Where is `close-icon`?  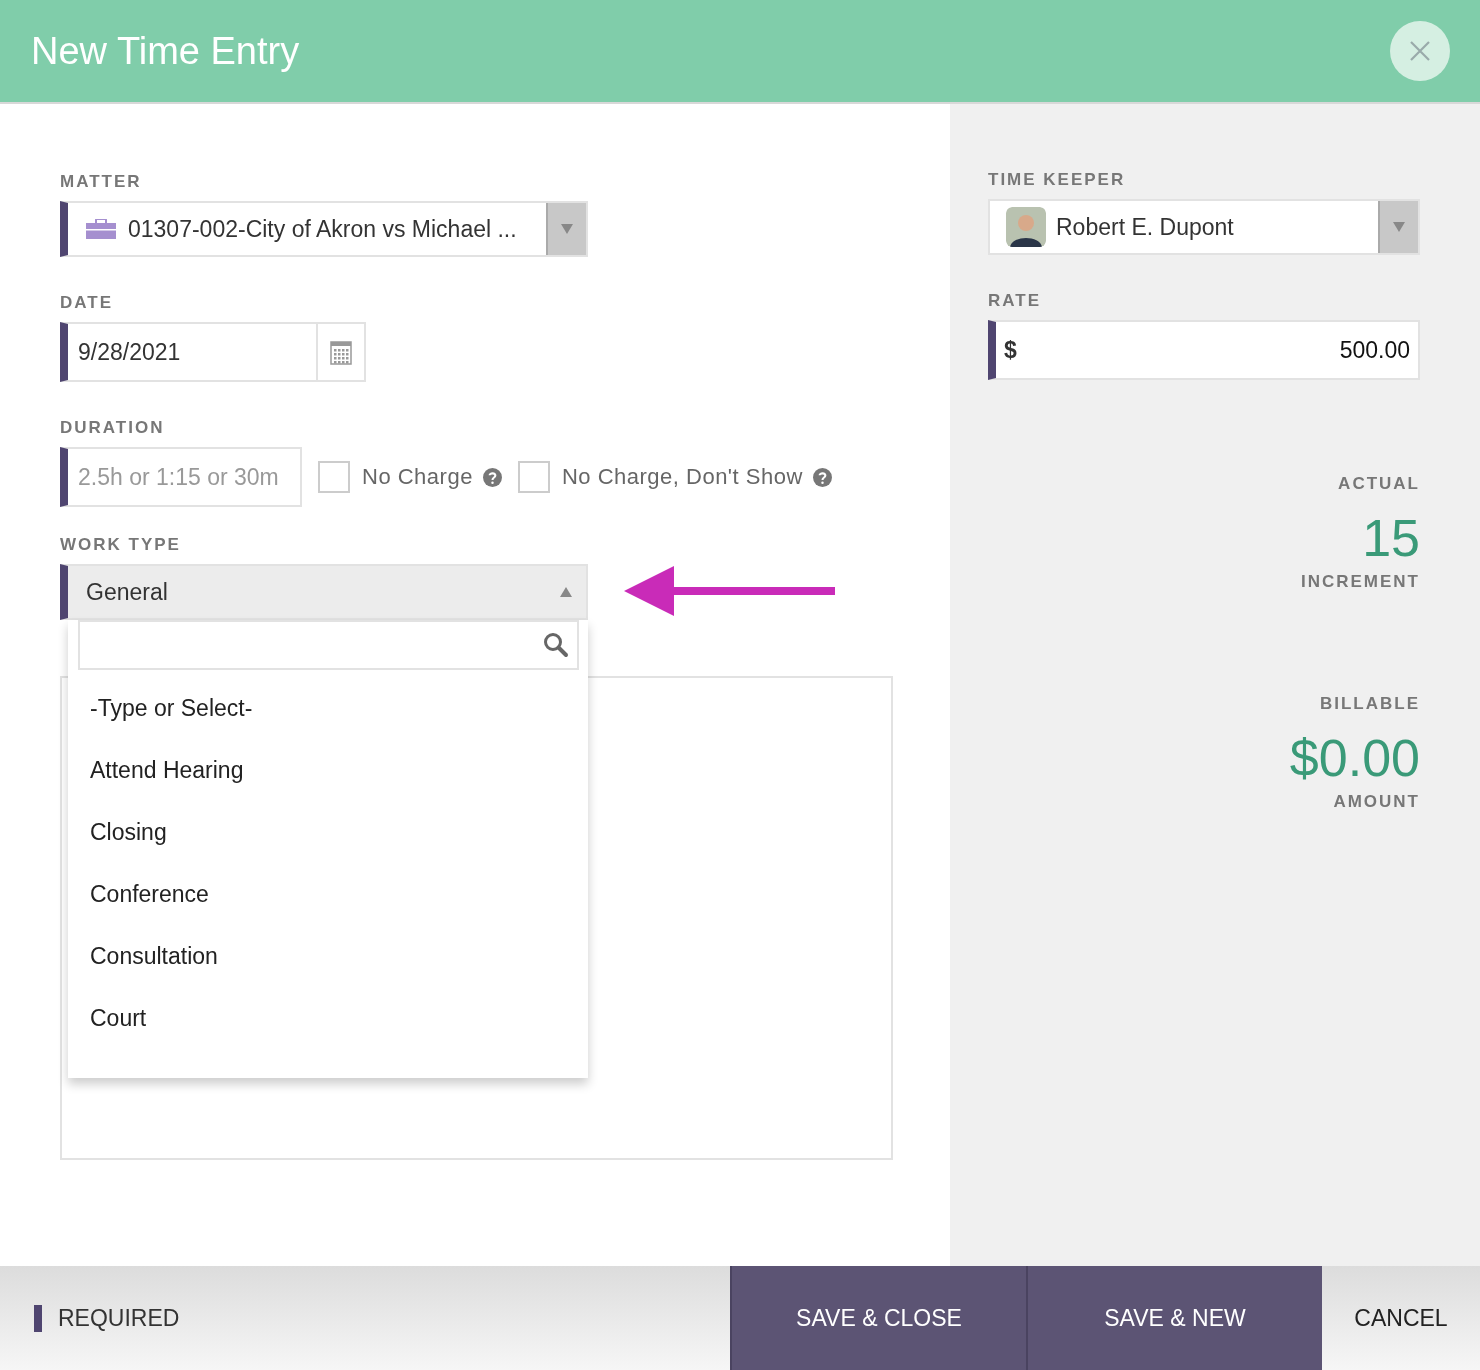
close-icon is located at coordinates (1420, 51).